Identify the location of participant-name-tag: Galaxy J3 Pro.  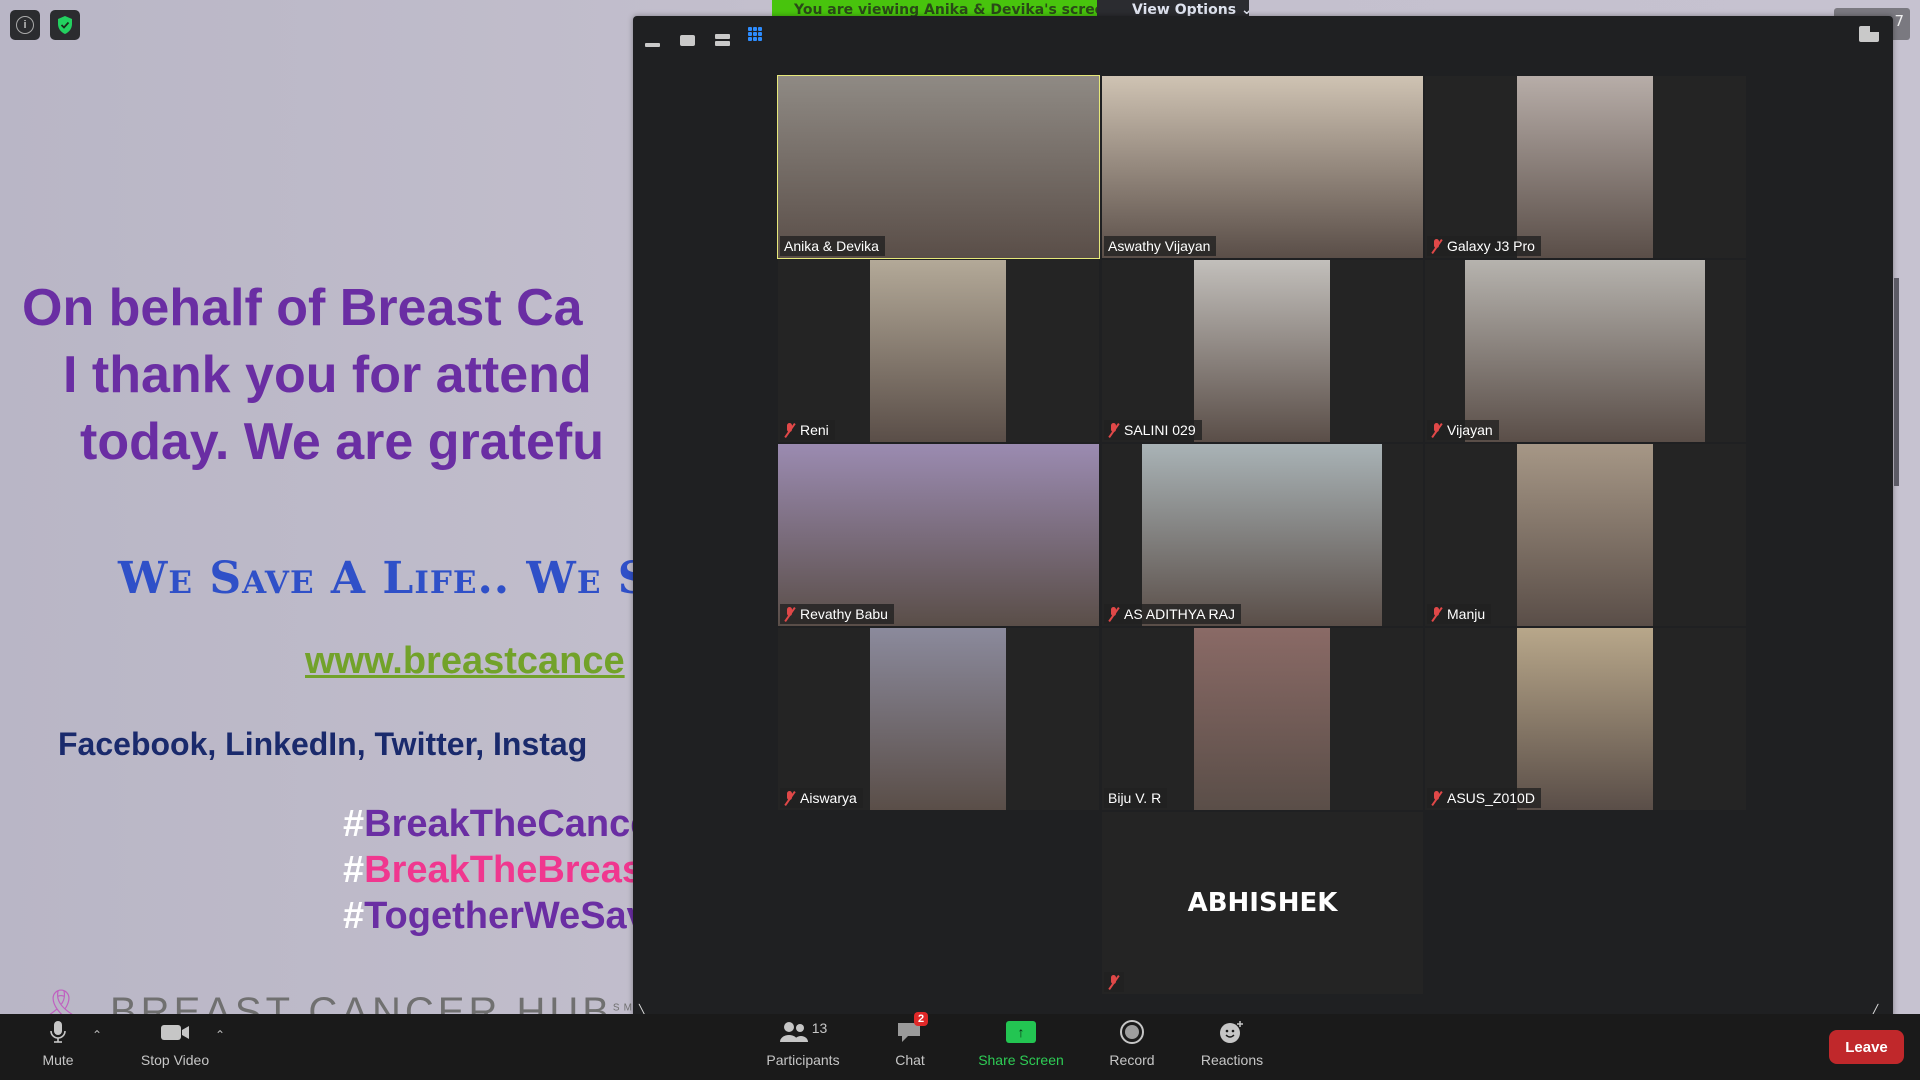
(1484, 246).